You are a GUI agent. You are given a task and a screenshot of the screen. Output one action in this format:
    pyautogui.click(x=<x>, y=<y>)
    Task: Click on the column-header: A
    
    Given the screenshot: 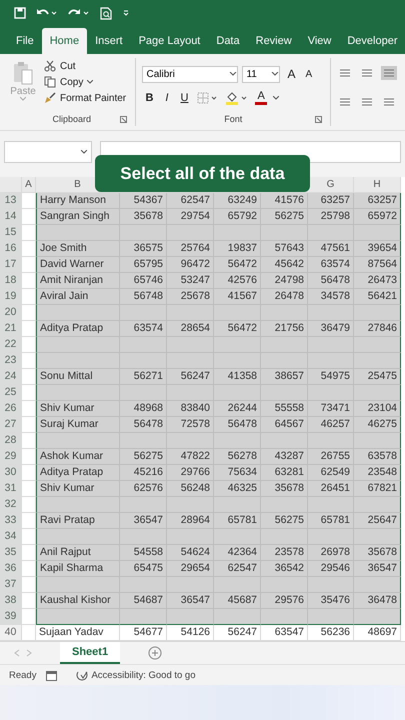 What is the action you would take?
    pyautogui.click(x=29, y=185)
    